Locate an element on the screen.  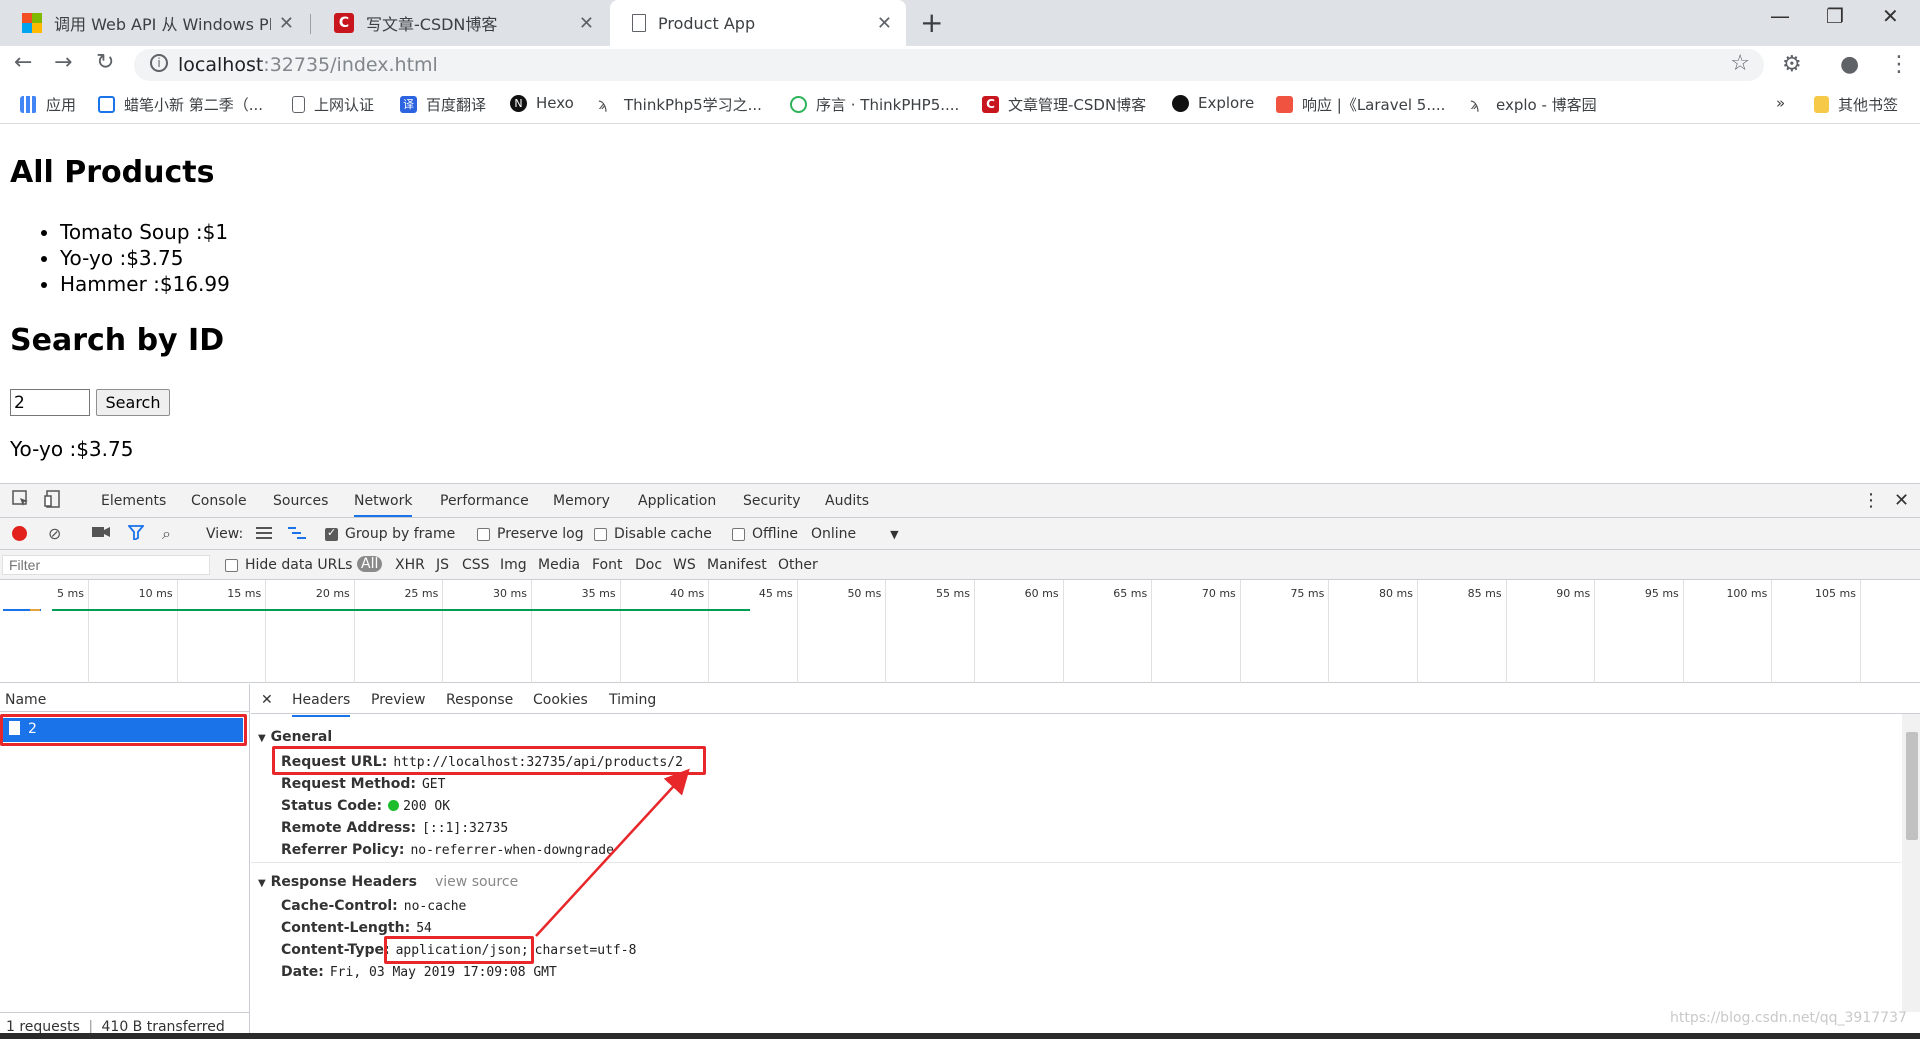
bookmark-cnblogs: ϡ explo - 博客园 is located at coordinates (1533, 104).